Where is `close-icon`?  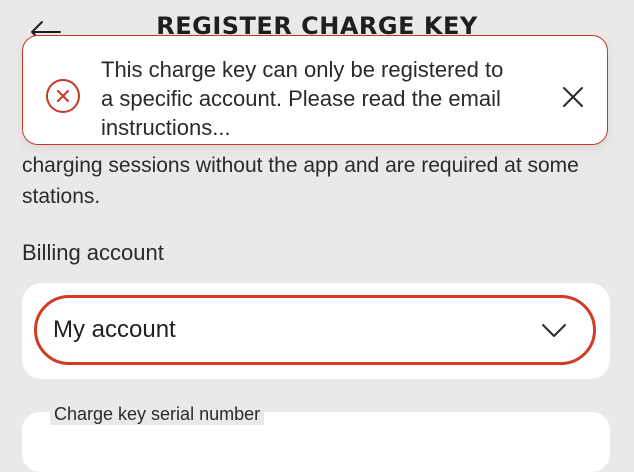 close-icon is located at coordinates (573, 97).